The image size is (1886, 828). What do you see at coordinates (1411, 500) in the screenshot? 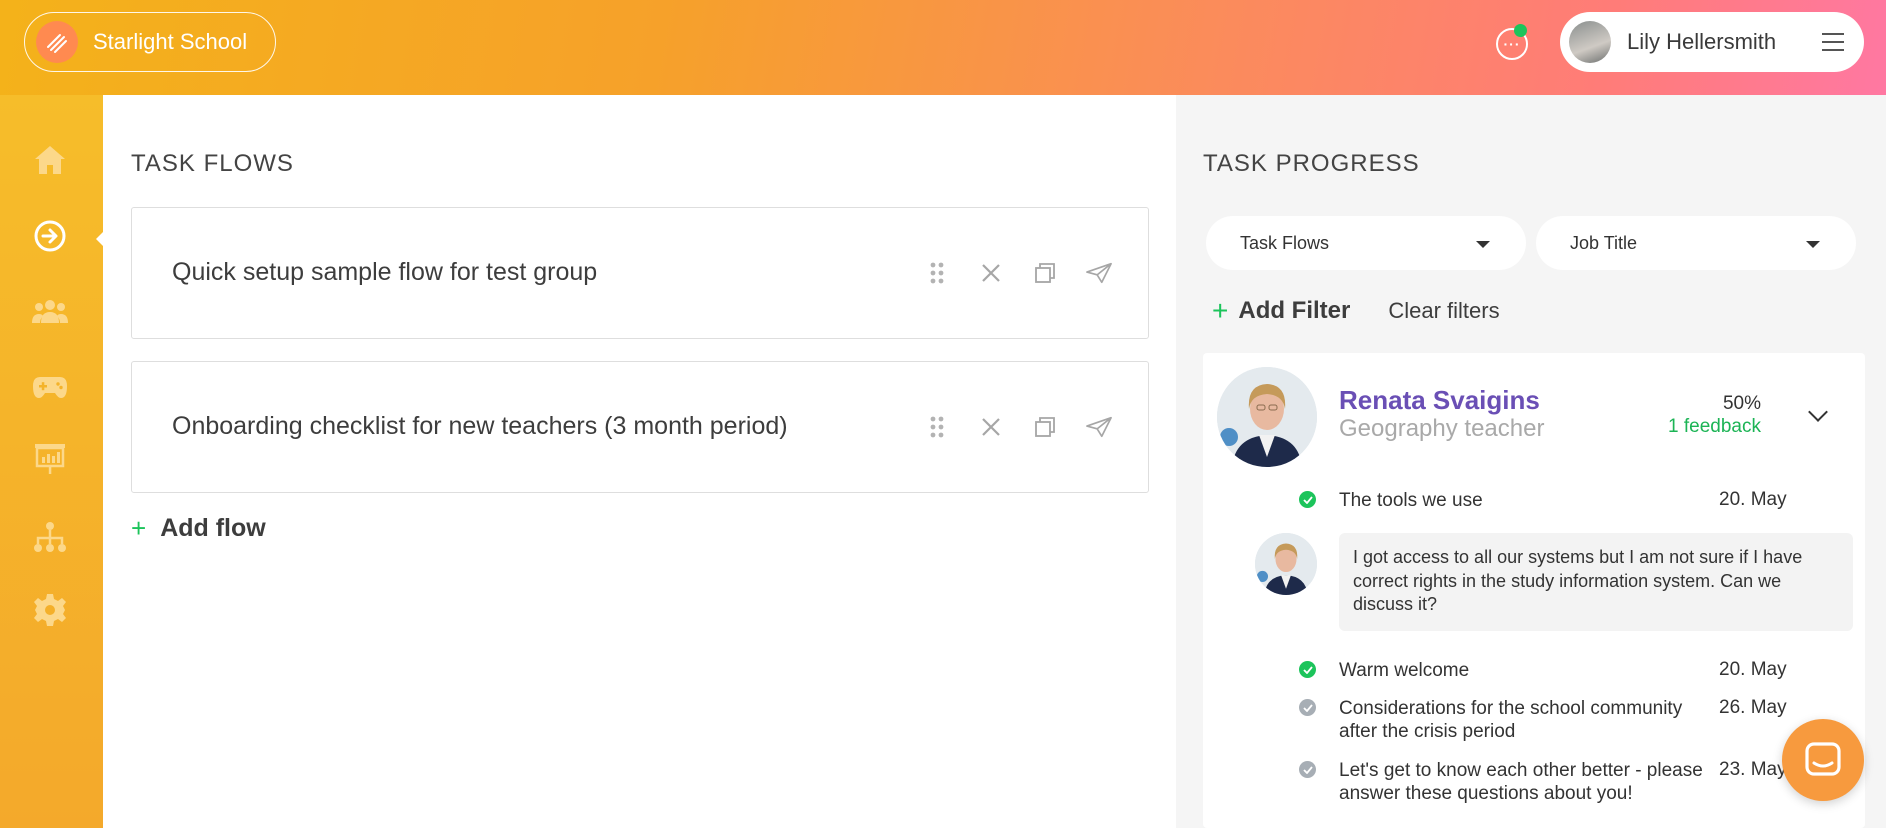
I see `task-name: The tools we use` at bounding box center [1411, 500].